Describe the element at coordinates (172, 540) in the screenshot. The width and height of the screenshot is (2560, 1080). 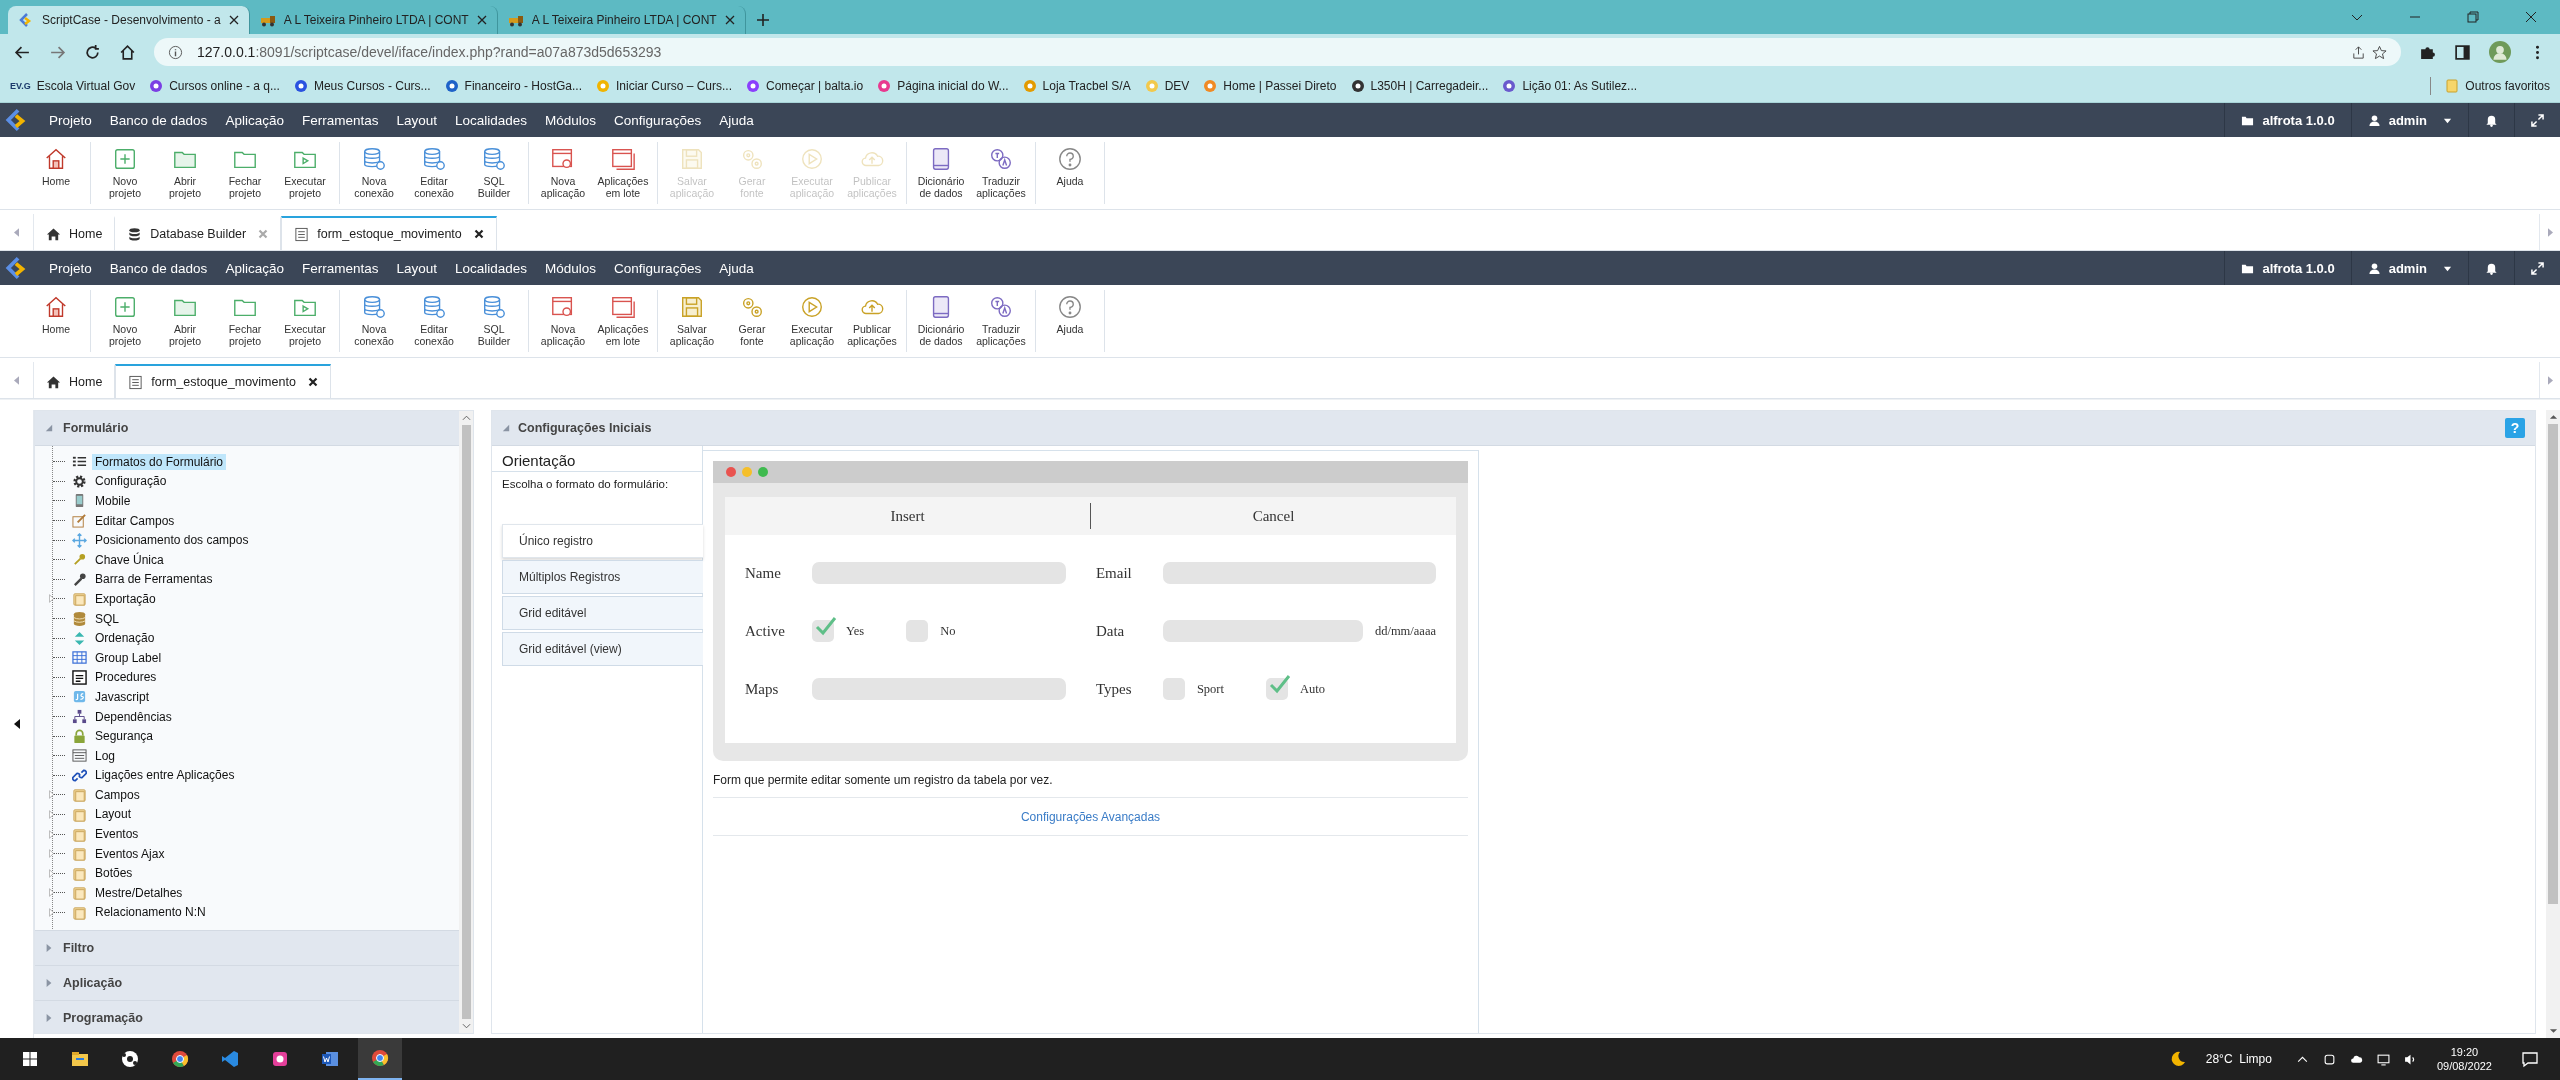
I see `tree-item: Posicionamento dos campos` at that location.